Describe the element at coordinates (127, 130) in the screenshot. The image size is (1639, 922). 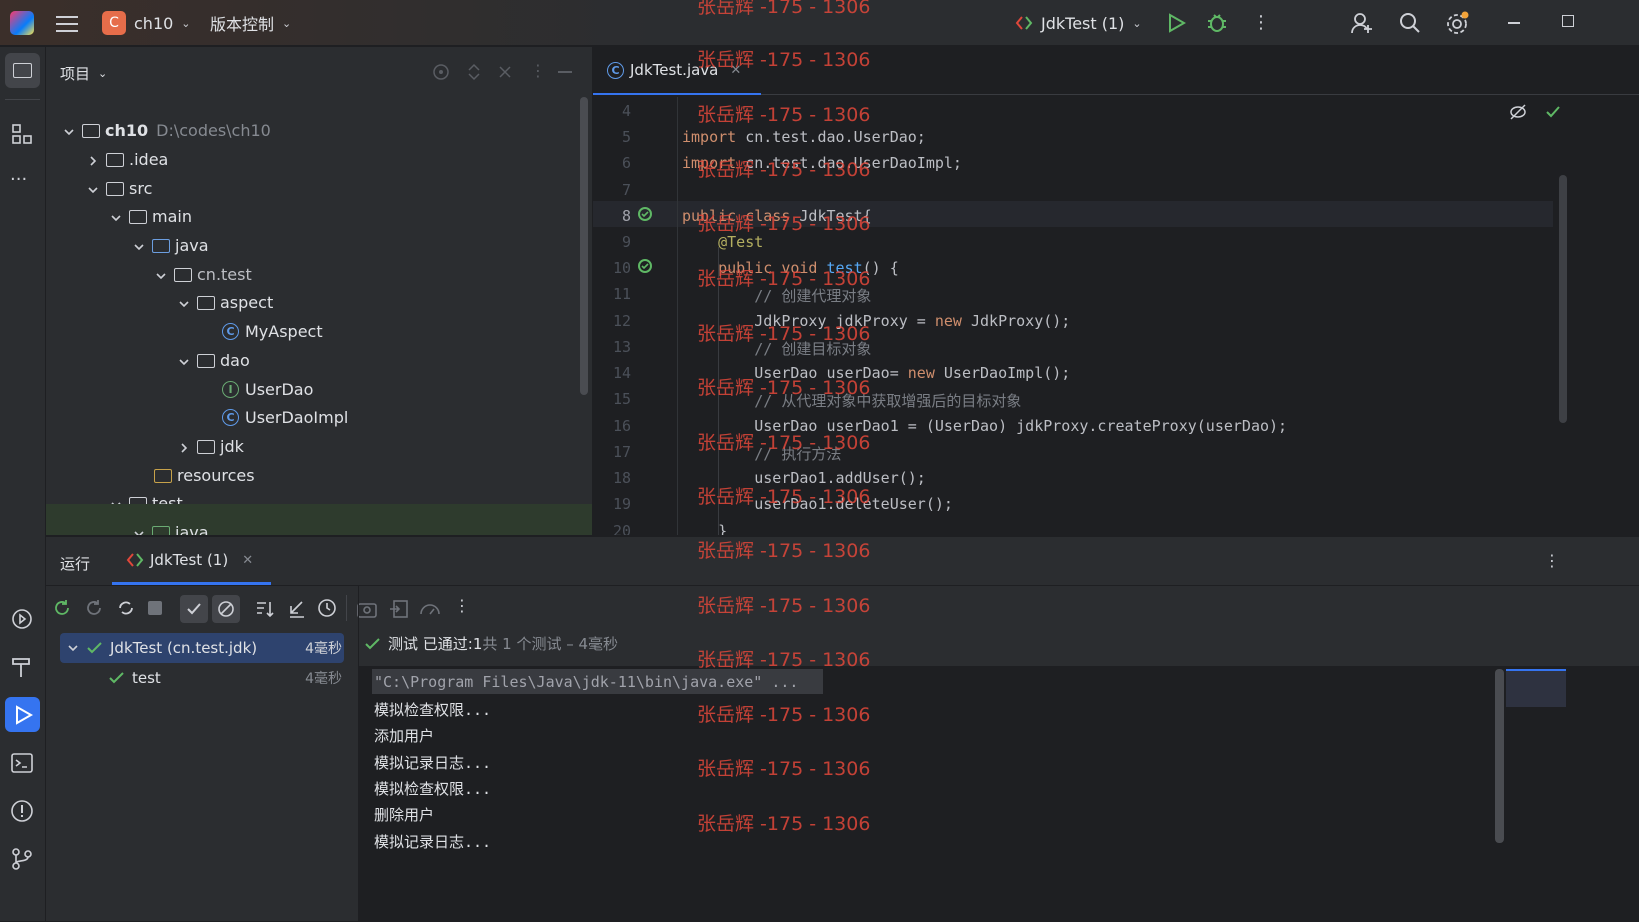
I see `tree-node-label: ch10` at that location.